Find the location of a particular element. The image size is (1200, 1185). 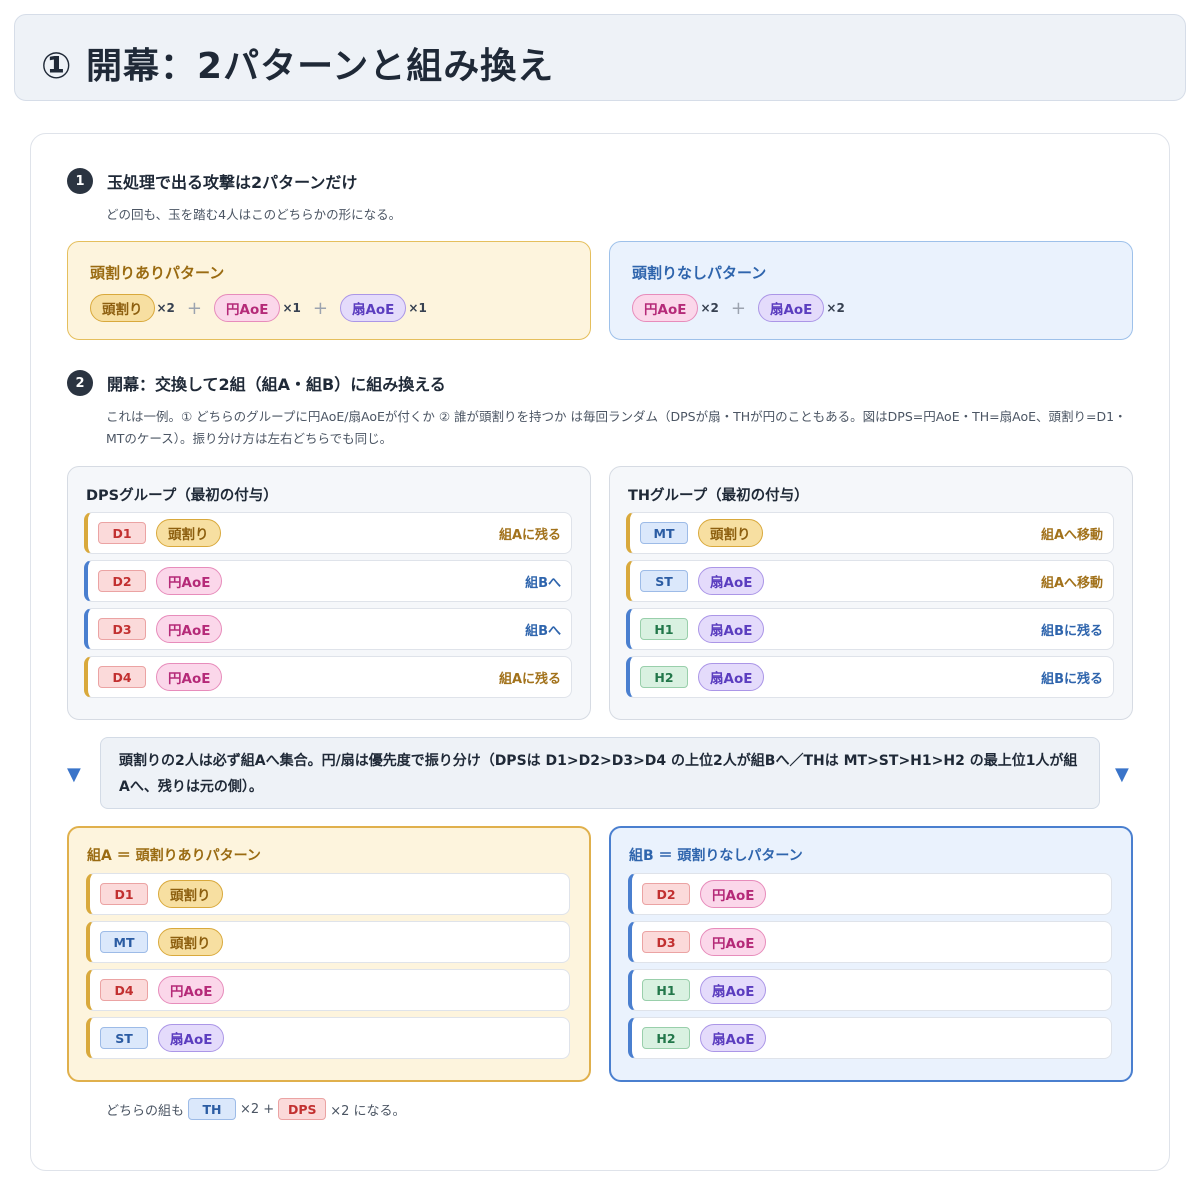

page-header: ① 開幕：2パターンと組み換え is located at coordinates (600, 57).